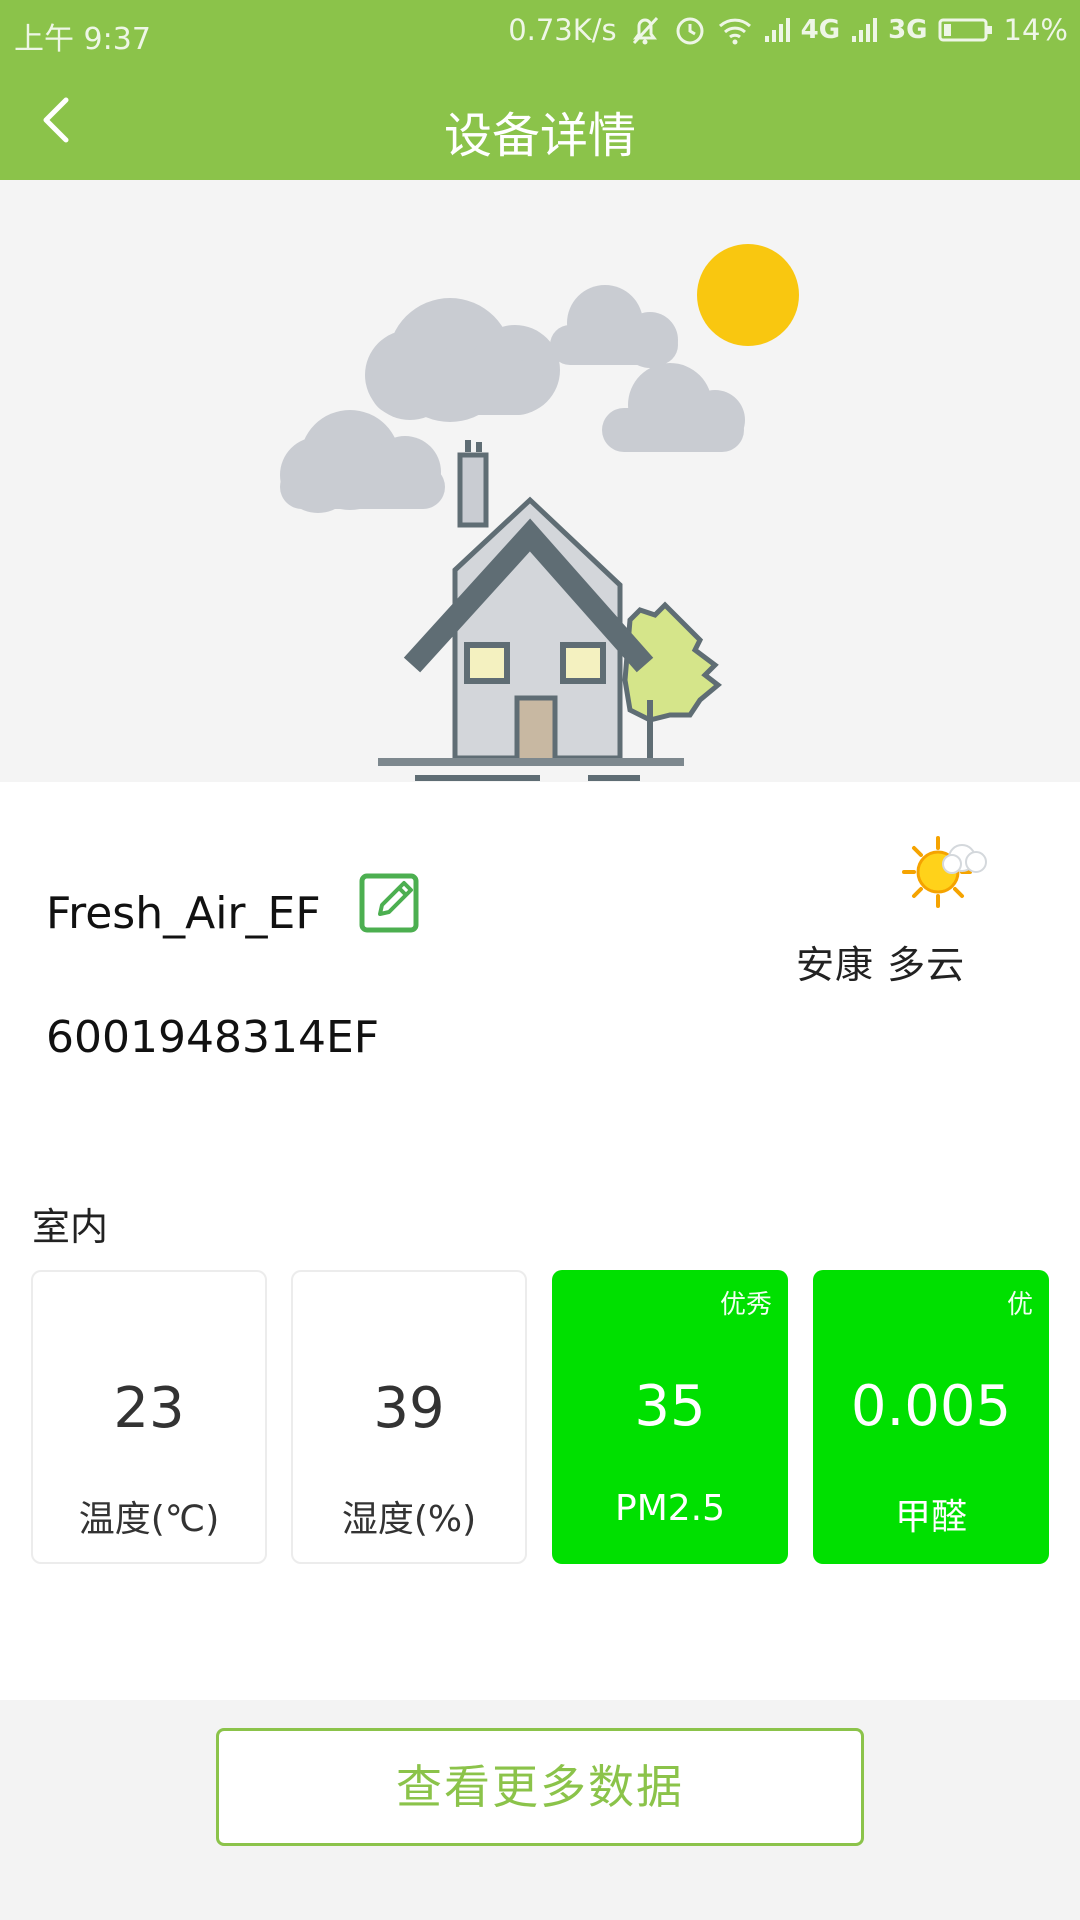  What do you see at coordinates (149, 1408) in the screenshot?
I see `temperature-value: 23` at bounding box center [149, 1408].